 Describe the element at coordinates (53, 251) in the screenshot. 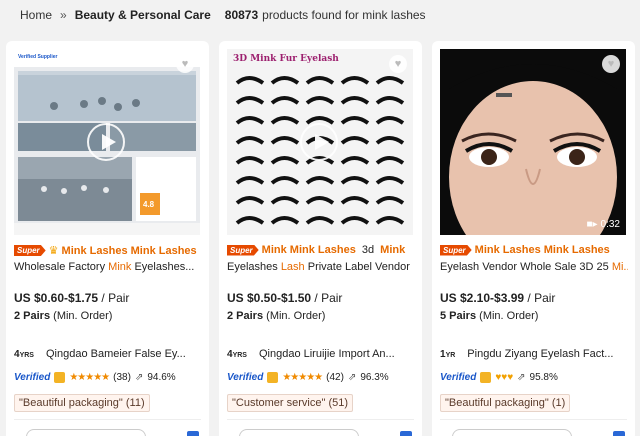

I see `crown-icon: ♛` at that location.